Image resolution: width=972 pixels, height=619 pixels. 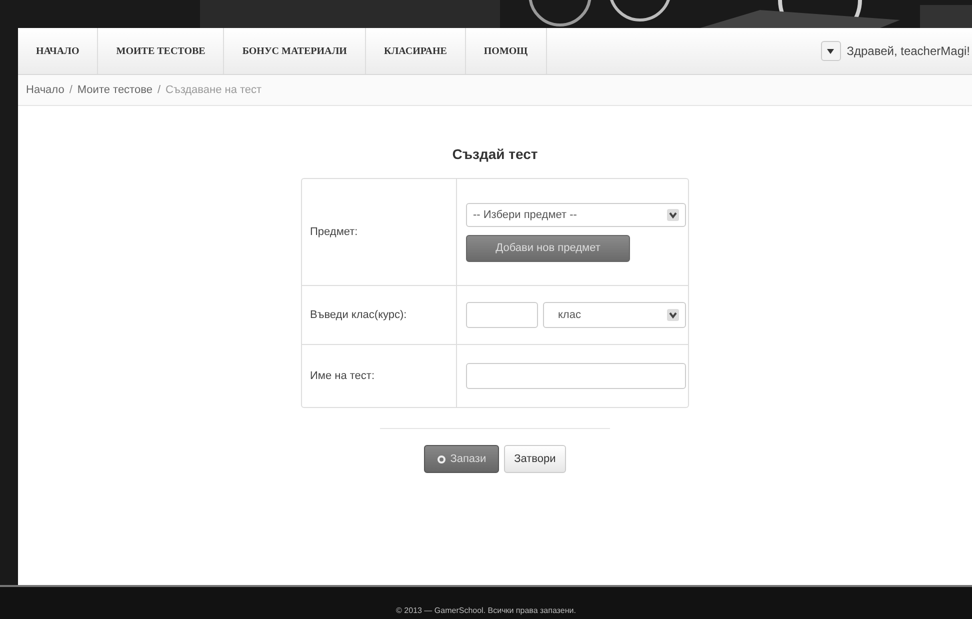 What do you see at coordinates (502, 315) in the screenshot?
I see `grade-input` at bounding box center [502, 315].